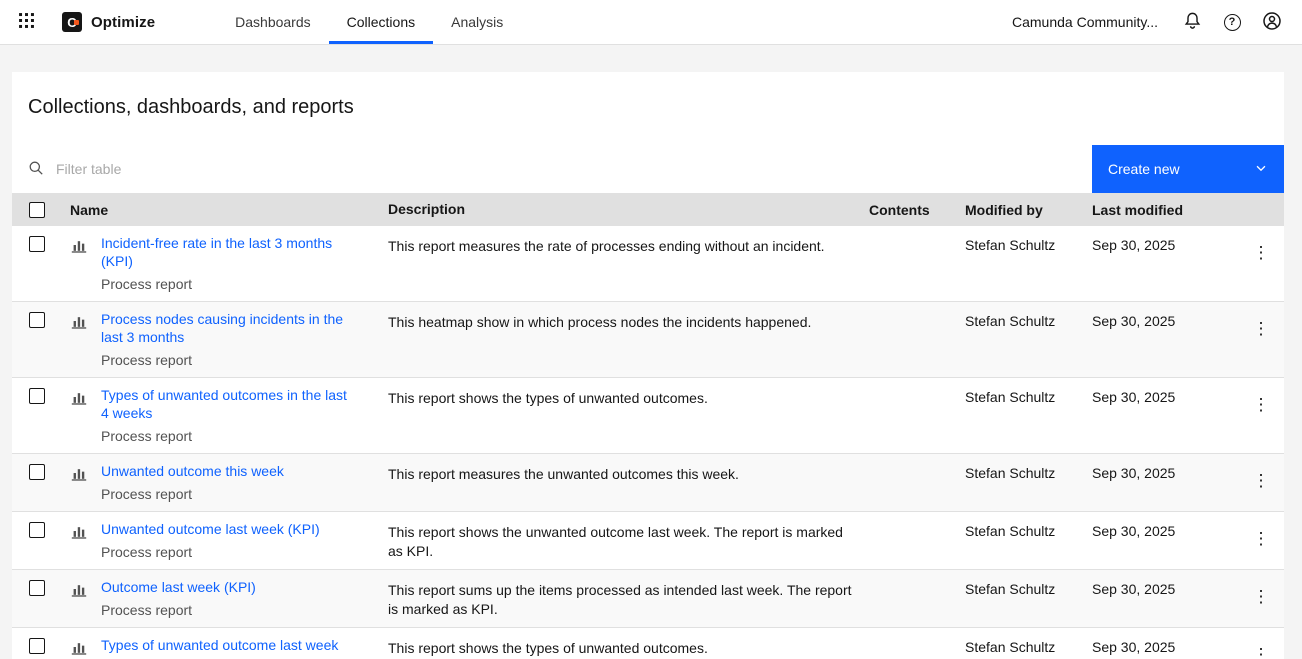  What do you see at coordinates (573, 169) in the screenshot?
I see `filter-table-input` at bounding box center [573, 169].